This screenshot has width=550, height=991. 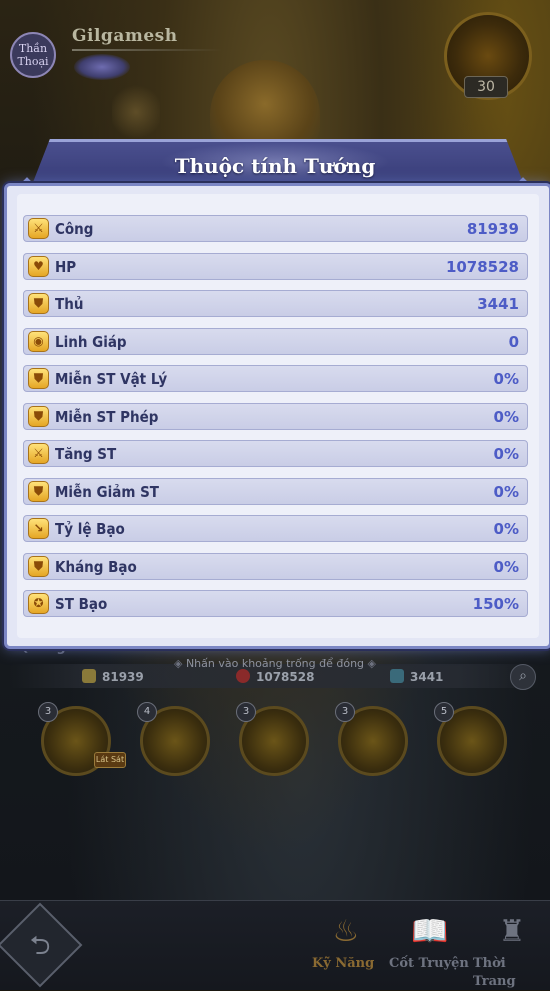 I want to click on summary-attack: 81939, so click(x=113, y=677).